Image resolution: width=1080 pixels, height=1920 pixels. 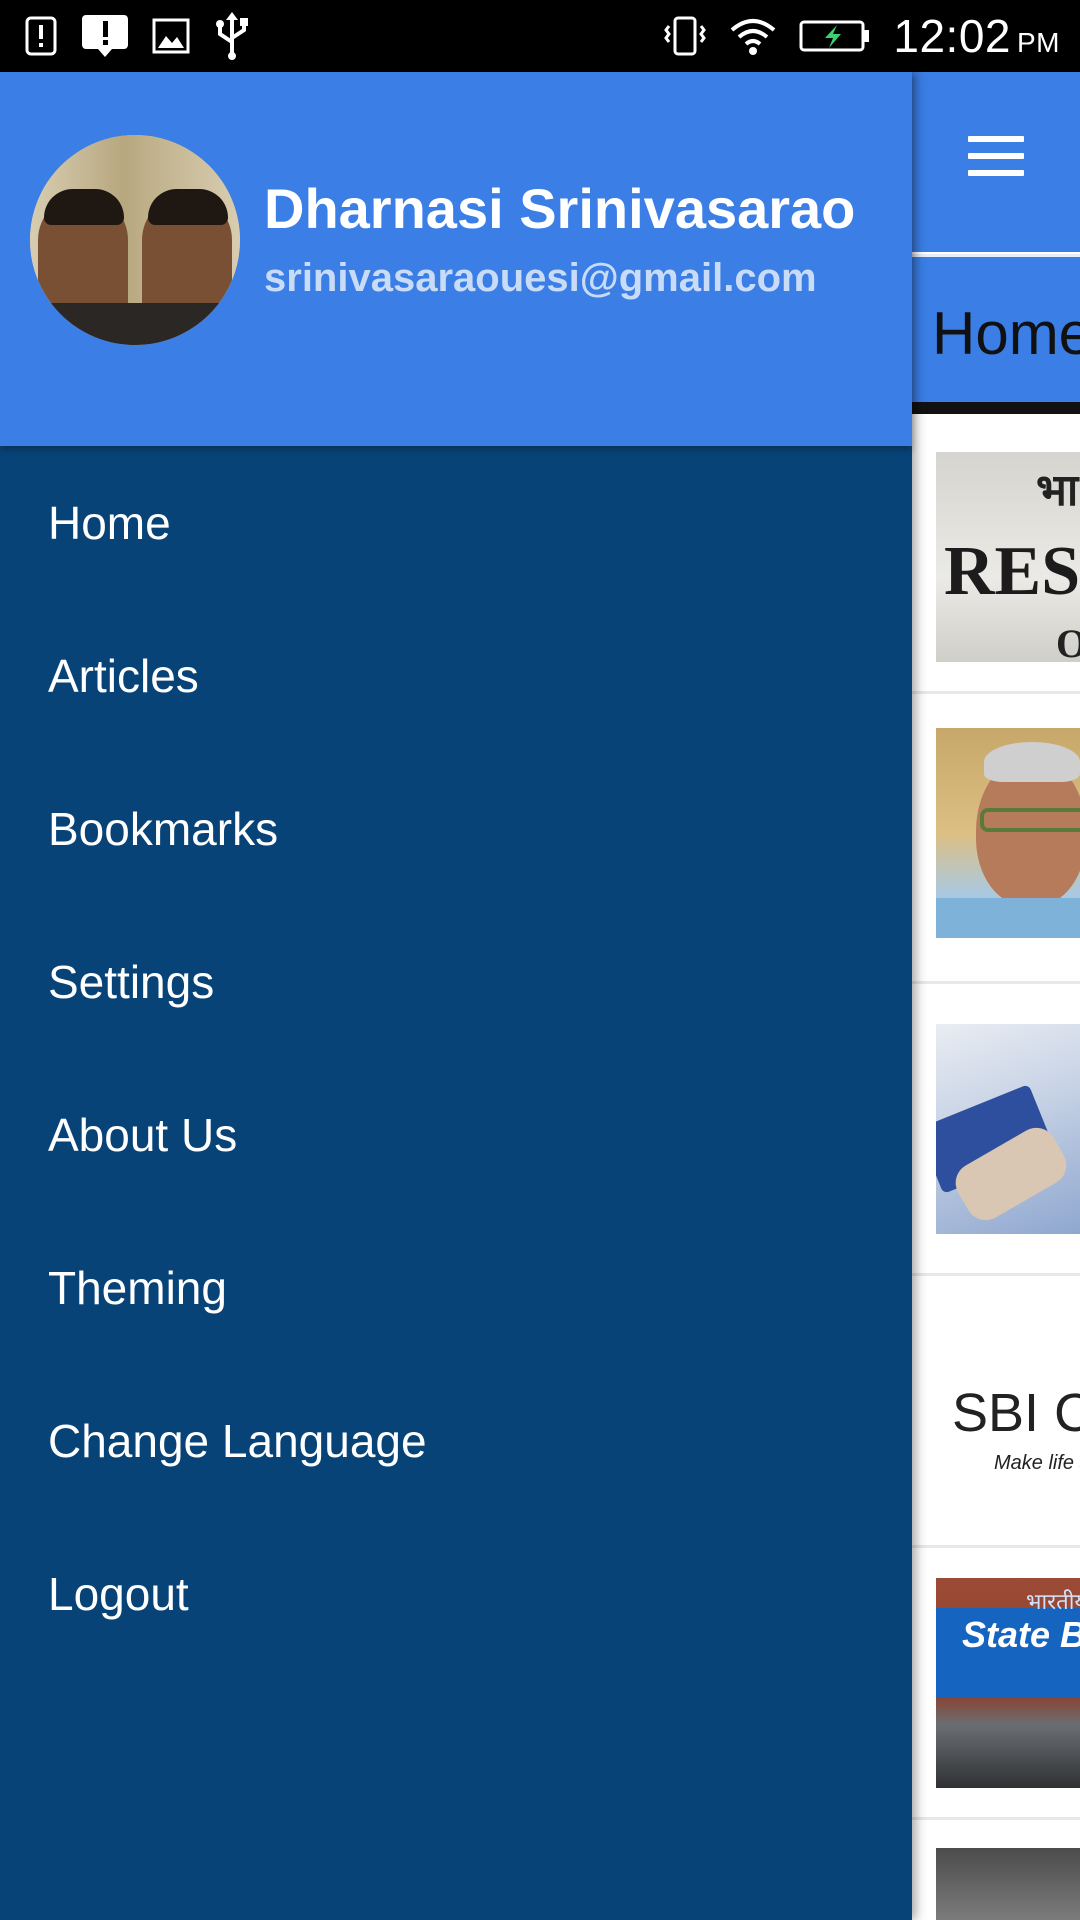 I want to click on thumbnail-text: SBI Car, so click(x=1016, y=1413).